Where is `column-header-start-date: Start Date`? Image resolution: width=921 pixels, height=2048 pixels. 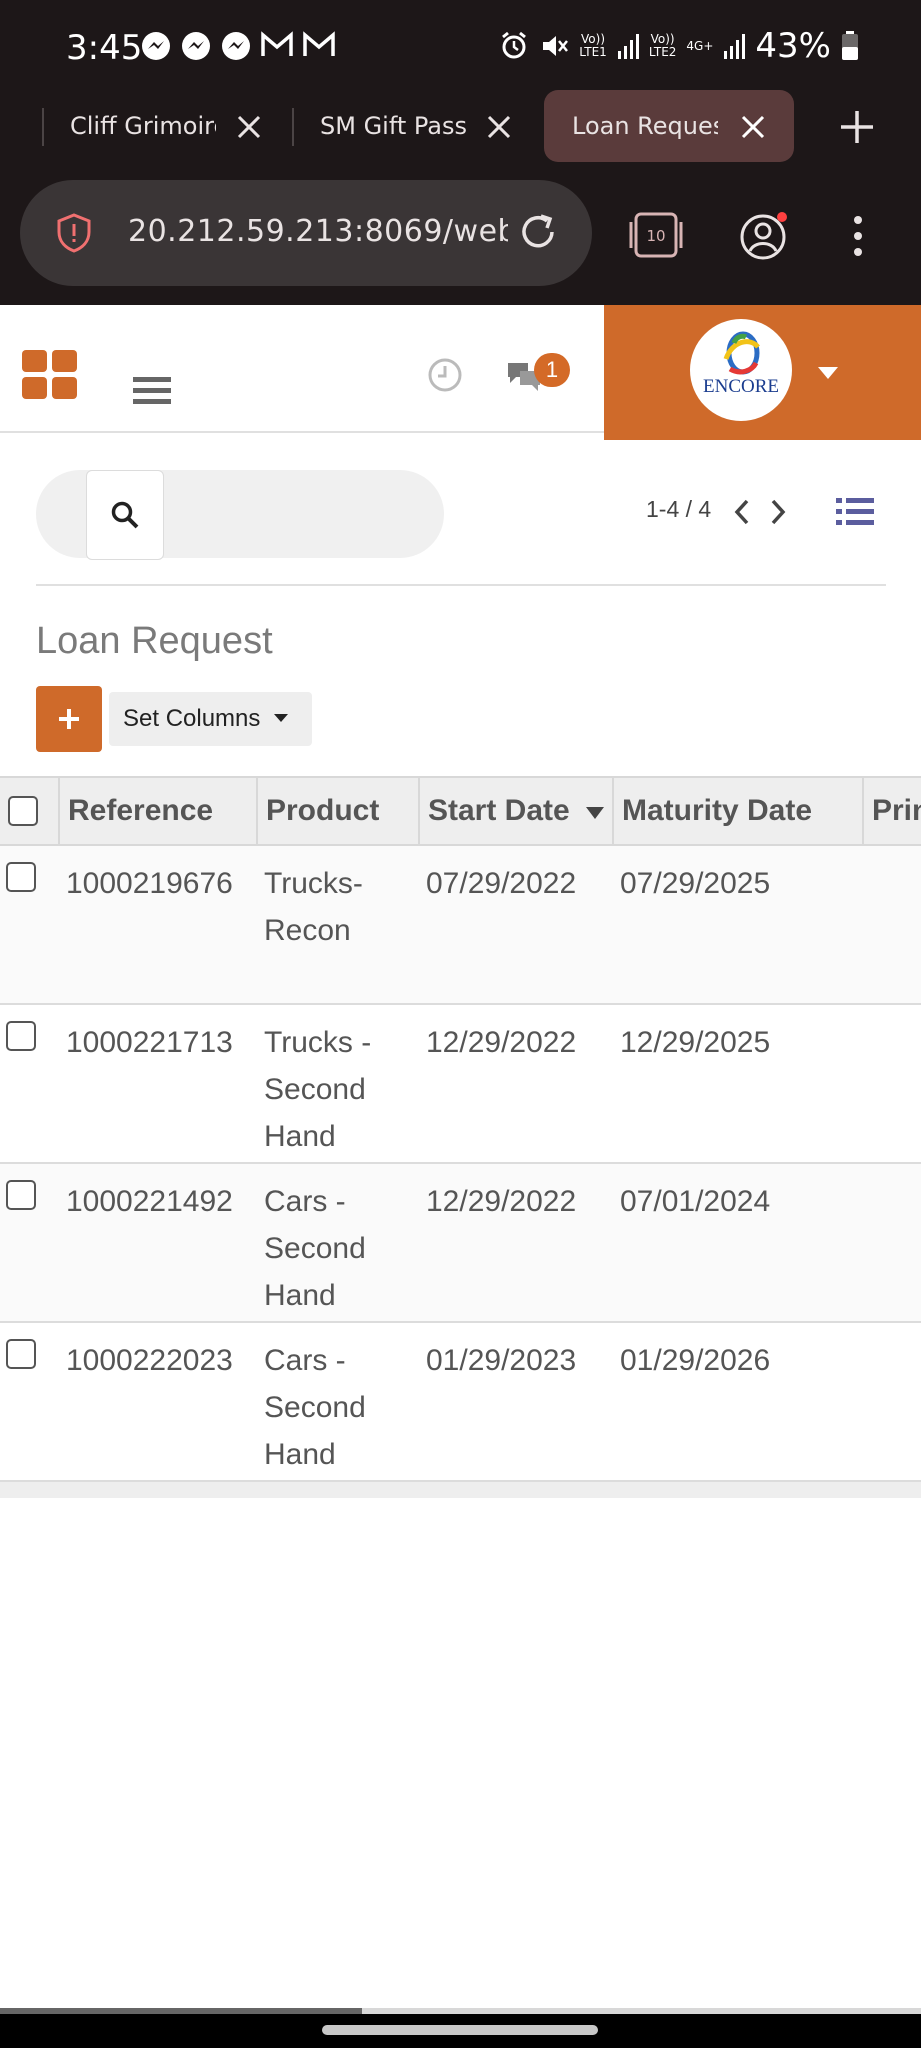
column-header-start-date: Start Date is located at coordinates (515, 811).